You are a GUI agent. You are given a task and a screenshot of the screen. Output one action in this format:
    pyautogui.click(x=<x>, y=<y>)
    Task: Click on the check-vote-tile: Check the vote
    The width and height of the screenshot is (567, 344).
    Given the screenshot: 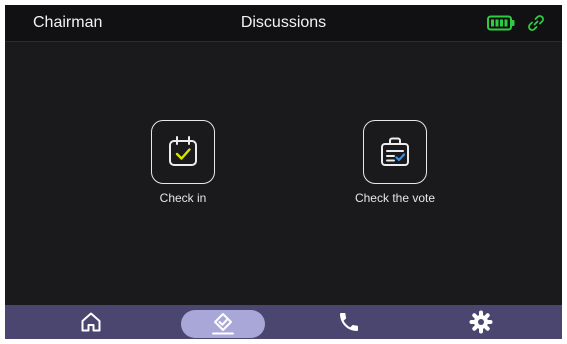 What is the action you would take?
    pyautogui.click(x=395, y=162)
    